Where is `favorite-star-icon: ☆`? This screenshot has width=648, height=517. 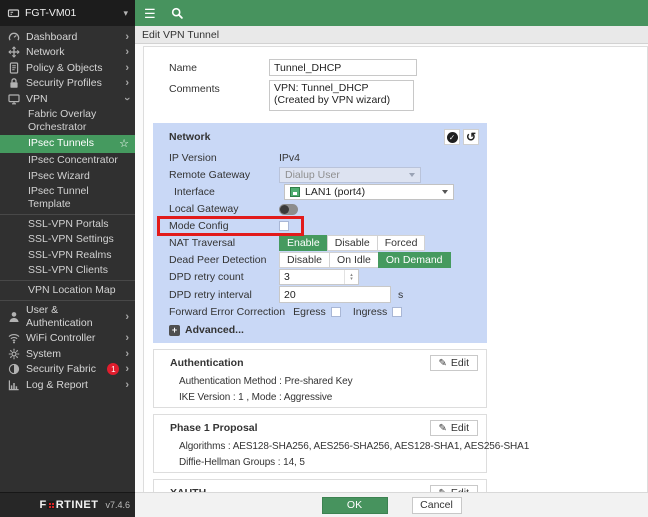 favorite-star-icon: ☆ is located at coordinates (124, 143).